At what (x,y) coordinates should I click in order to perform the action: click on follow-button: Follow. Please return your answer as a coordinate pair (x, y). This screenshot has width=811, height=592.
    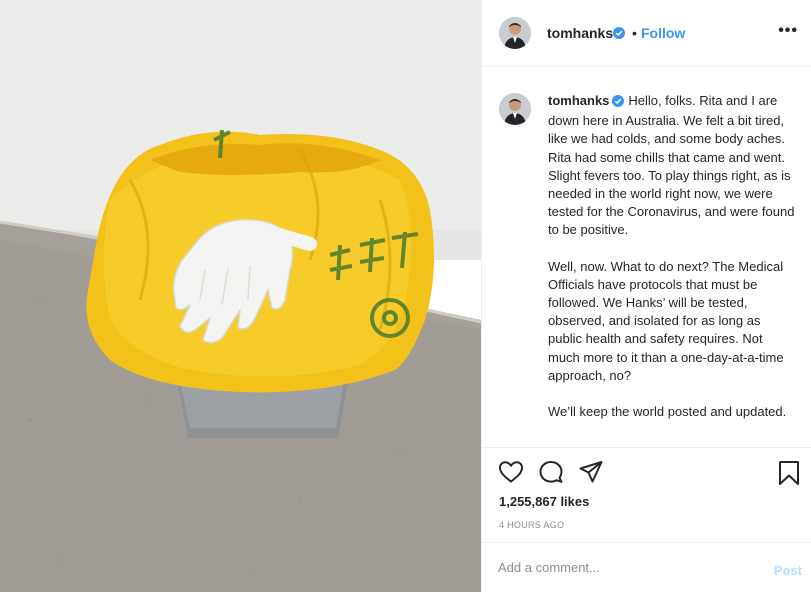
    Looking at the image, I should click on (663, 33).